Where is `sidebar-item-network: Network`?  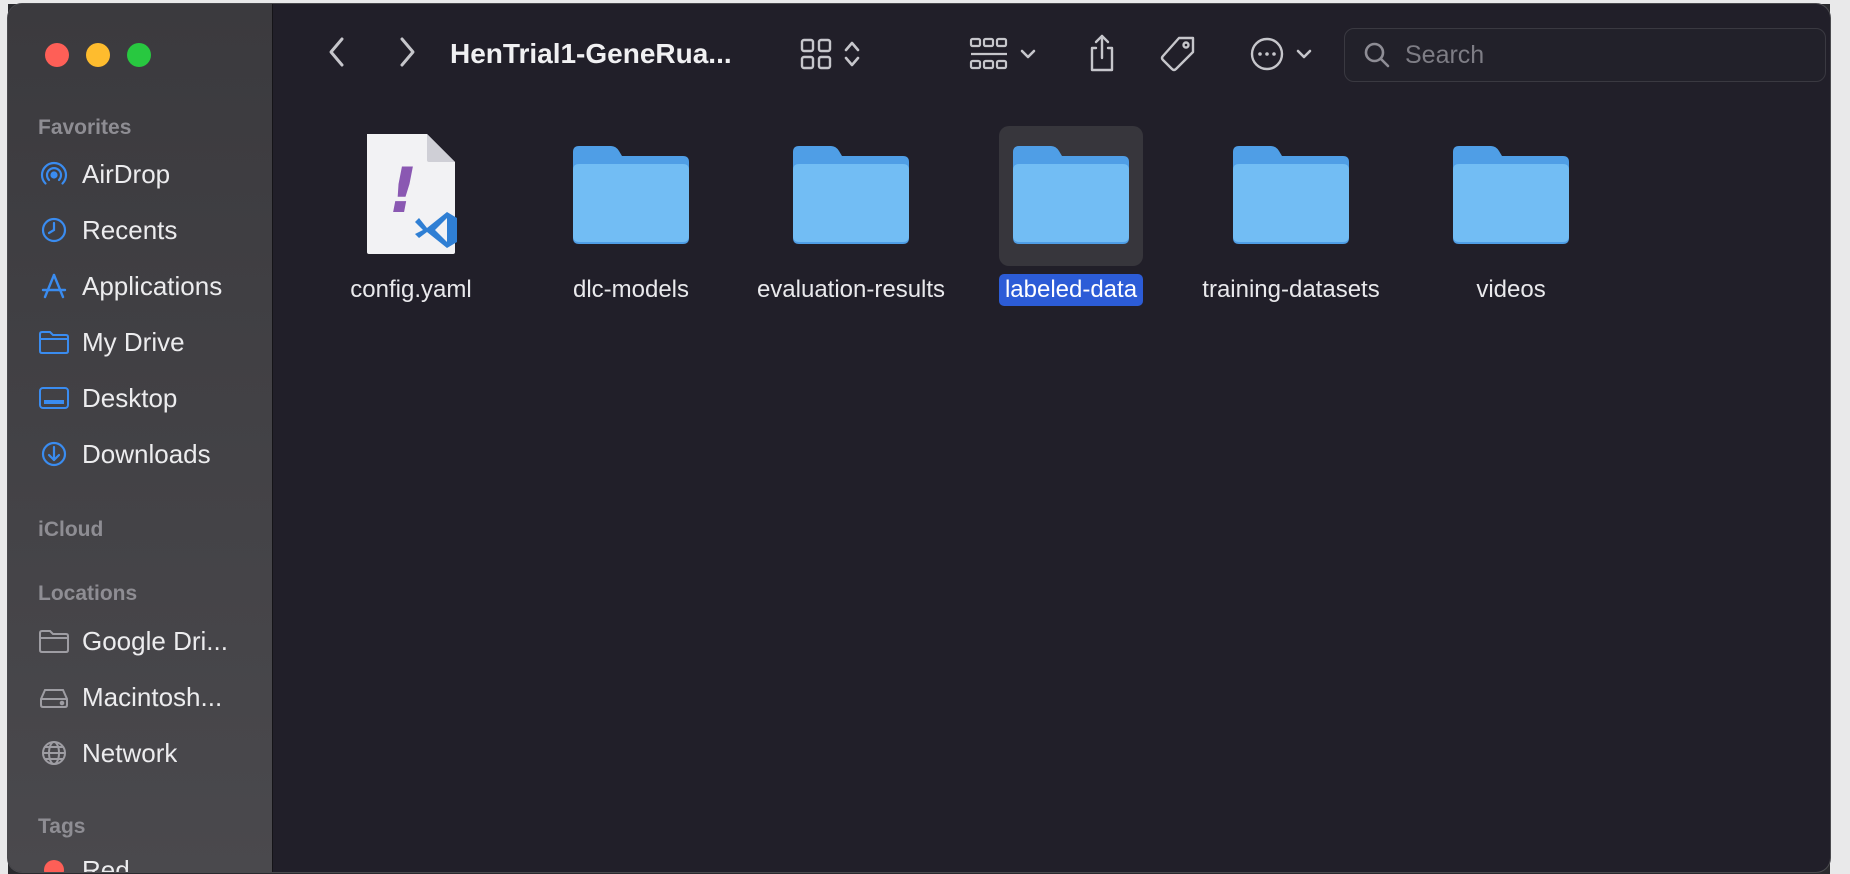
sidebar-item-network: Network is located at coordinates (148, 753).